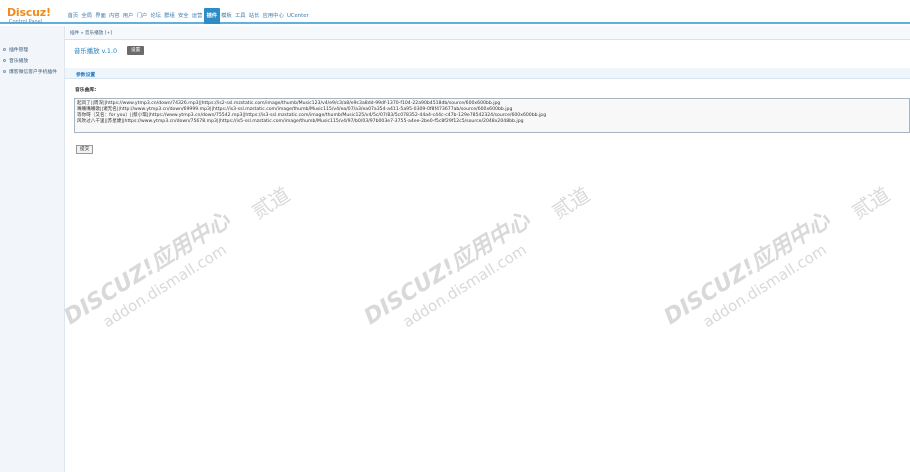 This screenshot has height=472, width=910. I want to click on section-header: 参数设置, so click(487, 73).